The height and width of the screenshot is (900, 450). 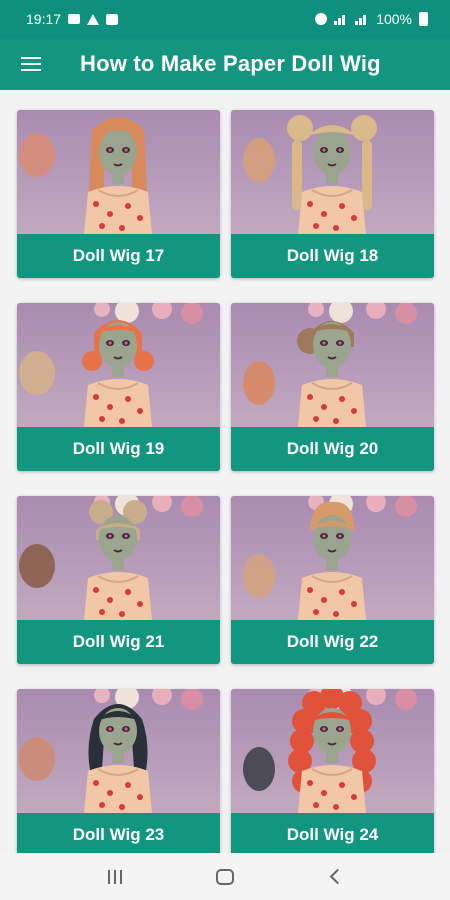 I want to click on back-button, so click(x=335, y=877).